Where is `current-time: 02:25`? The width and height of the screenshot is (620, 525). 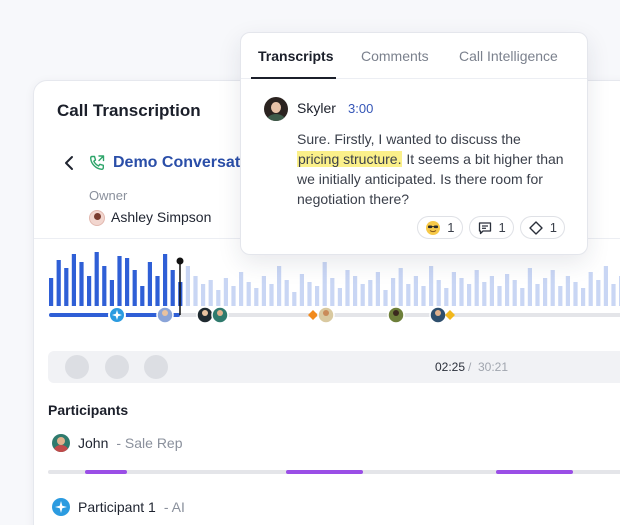 current-time: 02:25 is located at coordinates (450, 367).